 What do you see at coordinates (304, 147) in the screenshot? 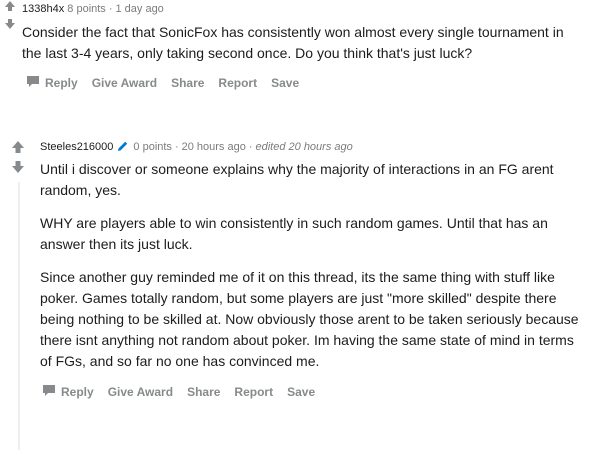
I see `comment-edited: edited 20 hours ago` at bounding box center [304, 147].